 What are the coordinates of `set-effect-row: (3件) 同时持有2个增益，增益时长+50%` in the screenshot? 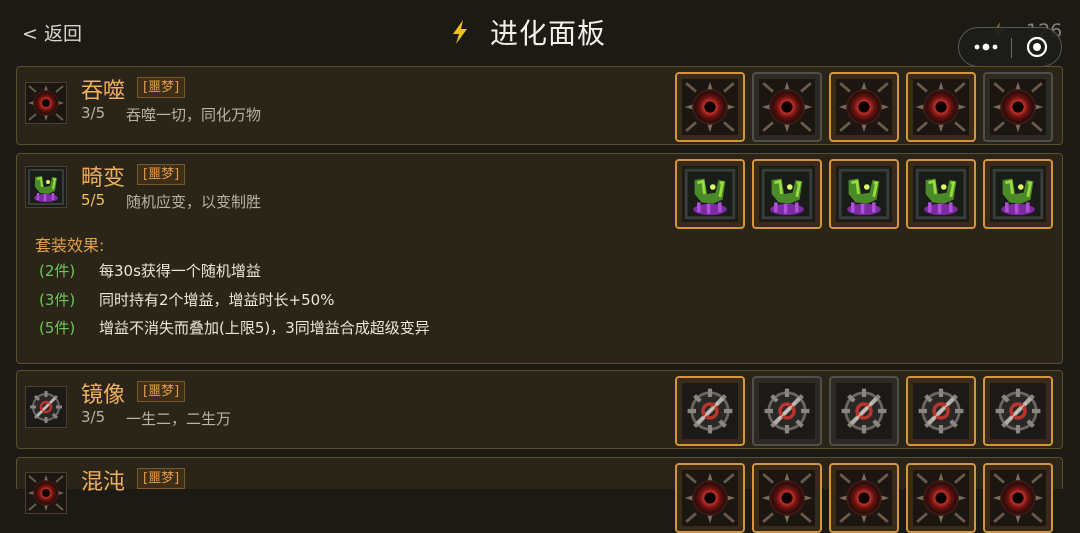 It's located at (186, 299).